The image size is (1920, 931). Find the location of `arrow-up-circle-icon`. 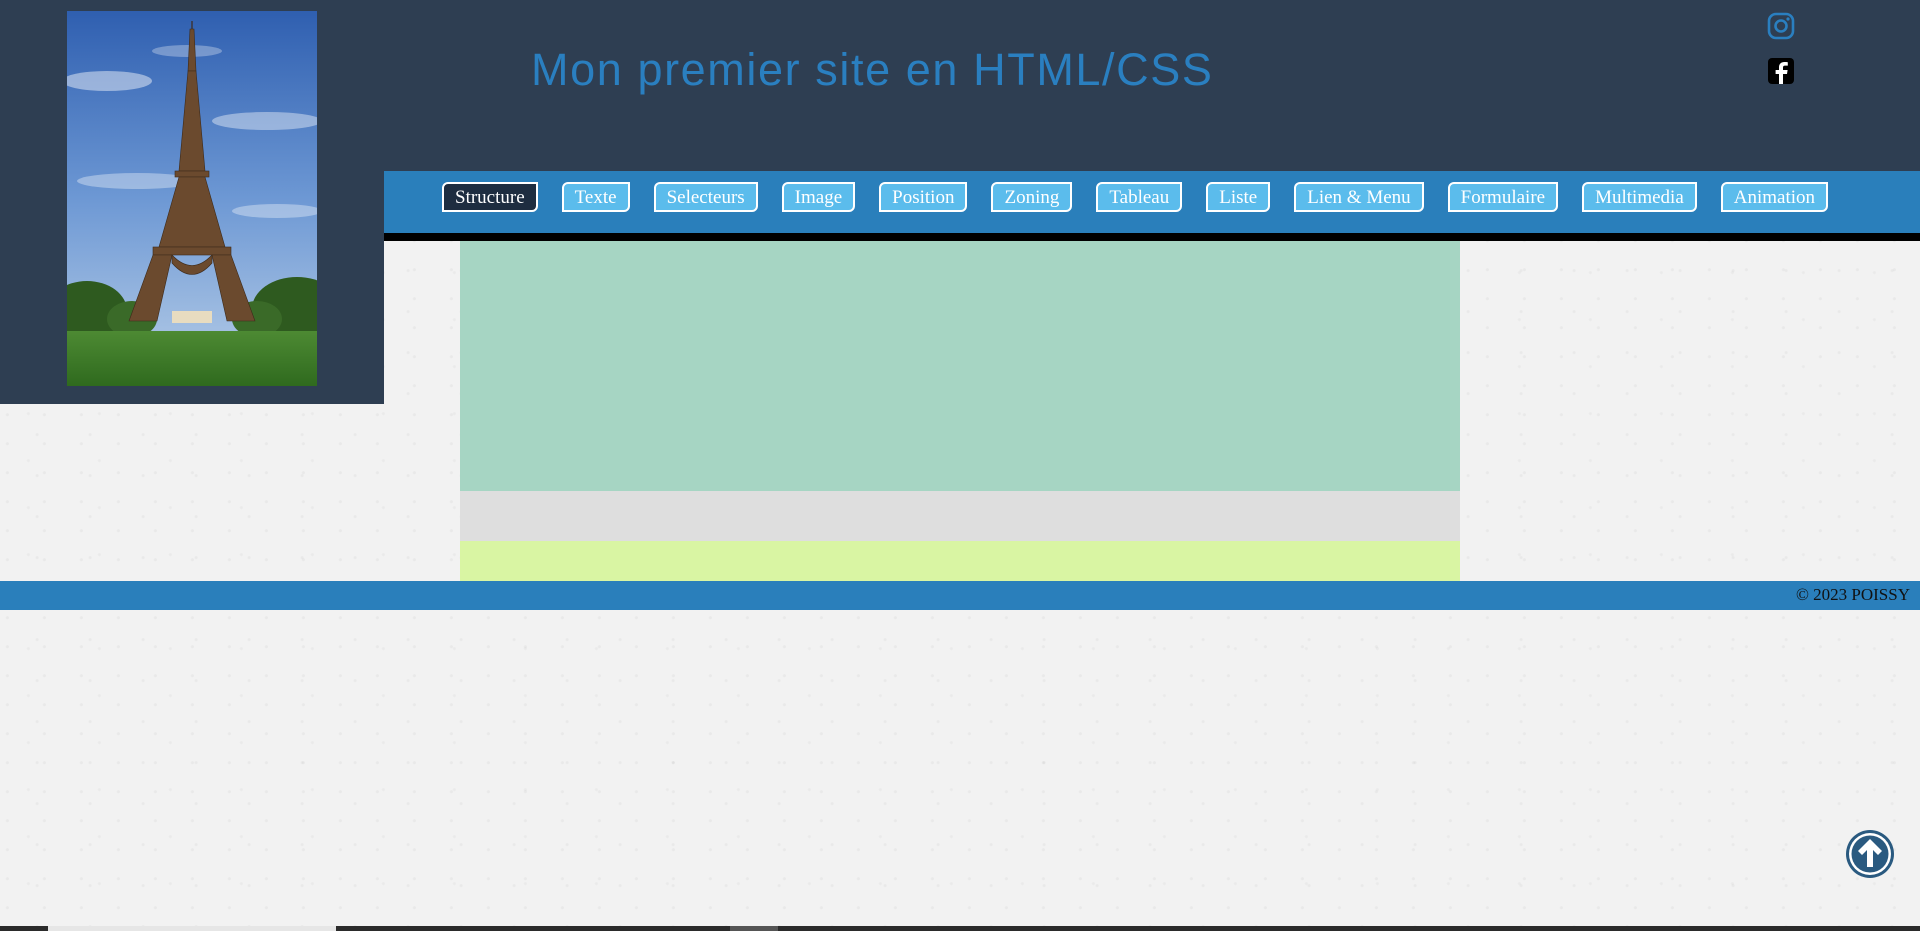

arrow-up-circle-icon is located at coordinates (1870, 854).